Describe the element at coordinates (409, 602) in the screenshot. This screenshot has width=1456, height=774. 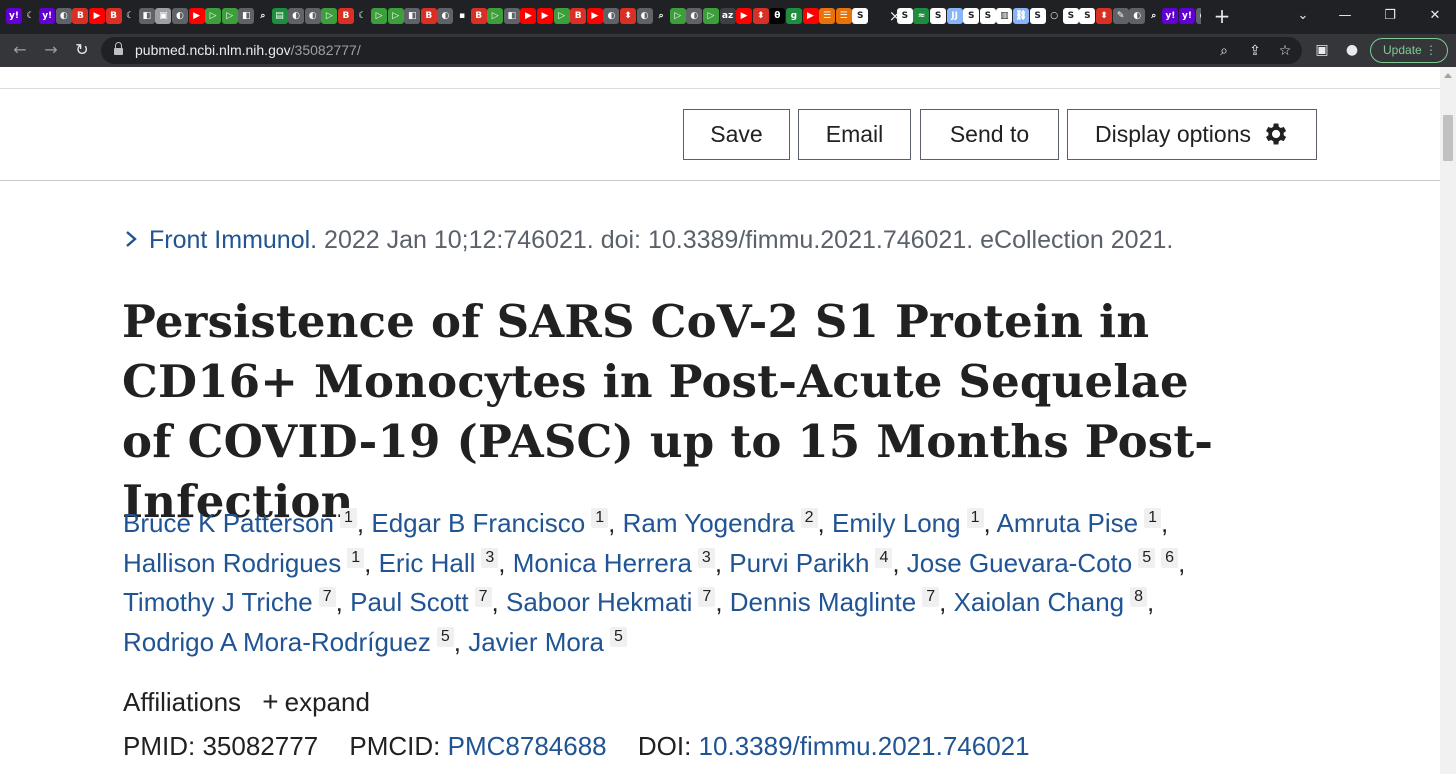
I see `author-link: Paul Scott` at that location.